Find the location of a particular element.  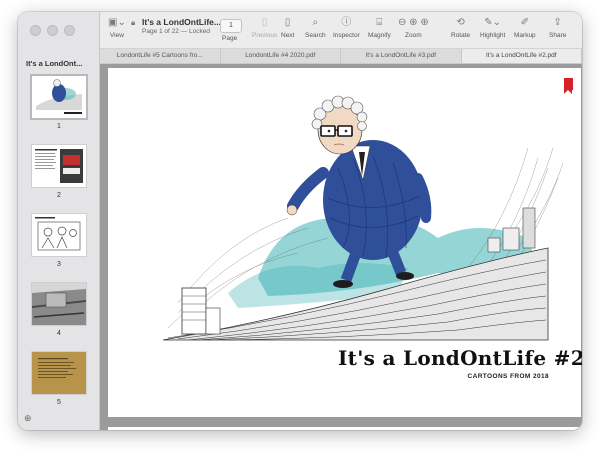

magnify-label: Magnify is located at coordinates (379, 35).